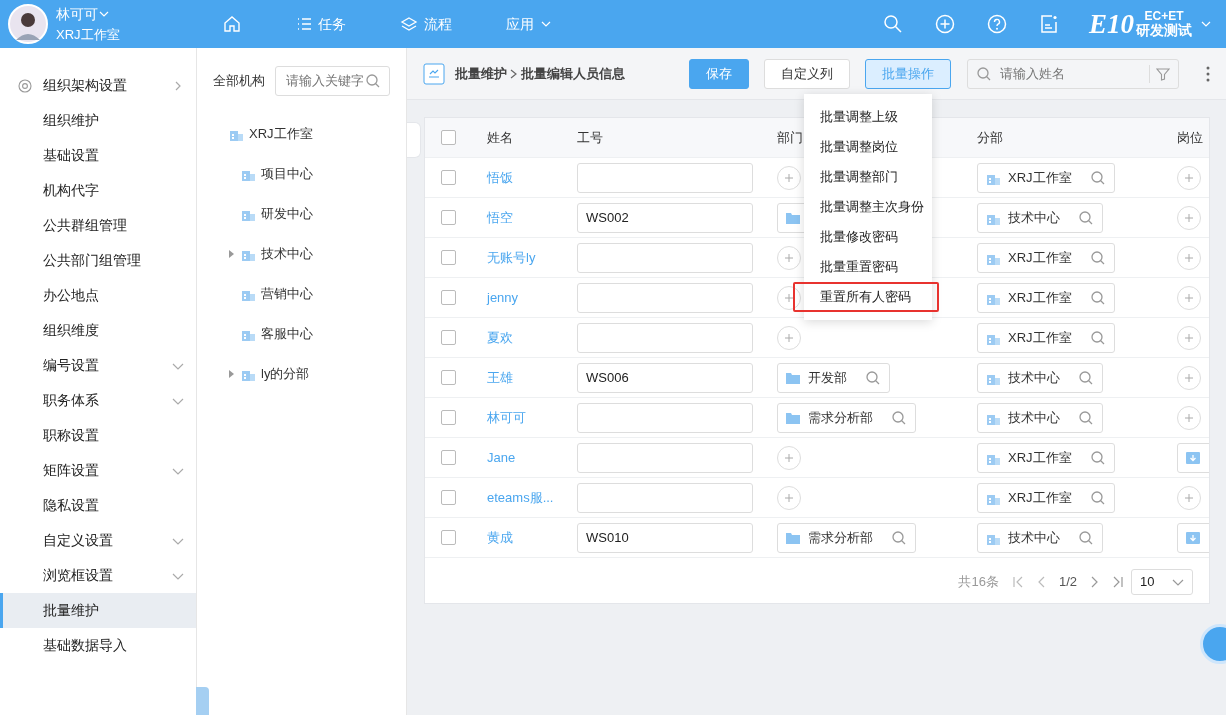 The image size is (1226, 715). Describe the element at coordinates (28, 24) in the screenshot. I see `avatar` at that location.